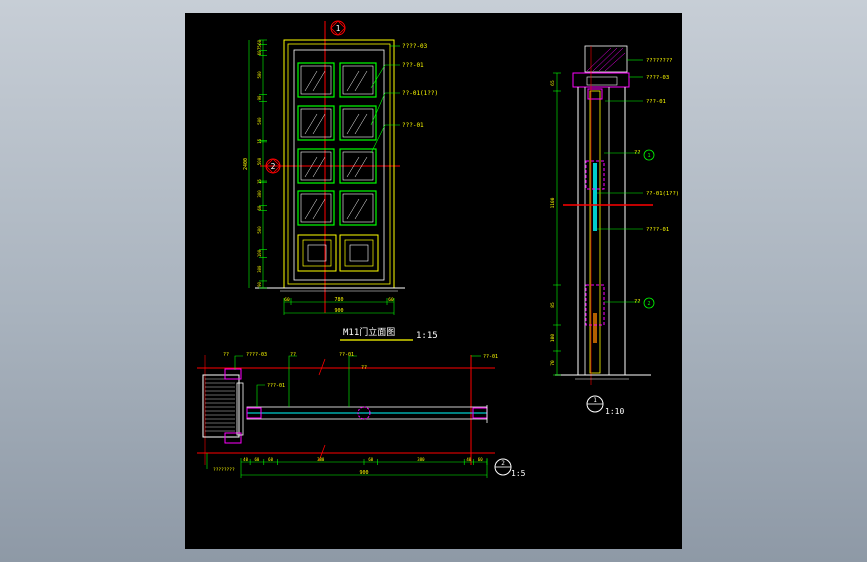 This screenshot has height=562, width=867. What do you see at coordinates (364, 368) in the screenshot?
I see `hsec-callout-5: ??` at bounding box center [364, 368].